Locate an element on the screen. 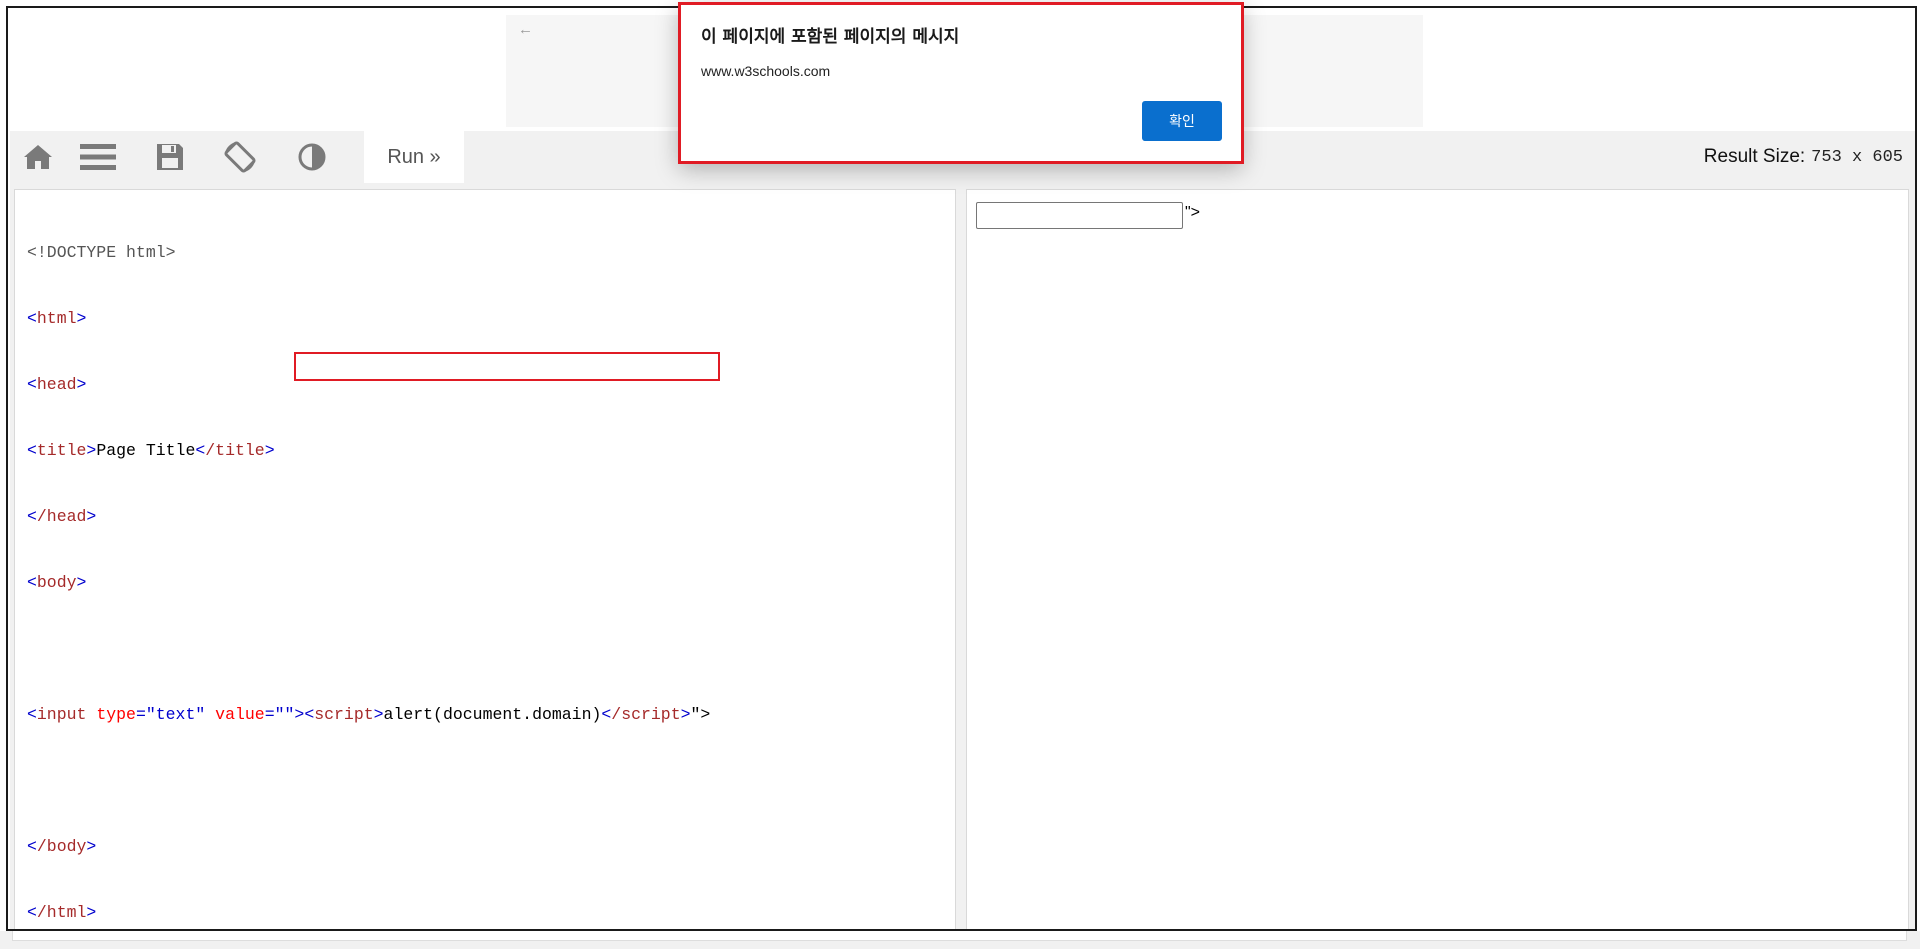 This screenshot has height=949, width=1920. code-tag-script: script is located at coordinates (344, 714).